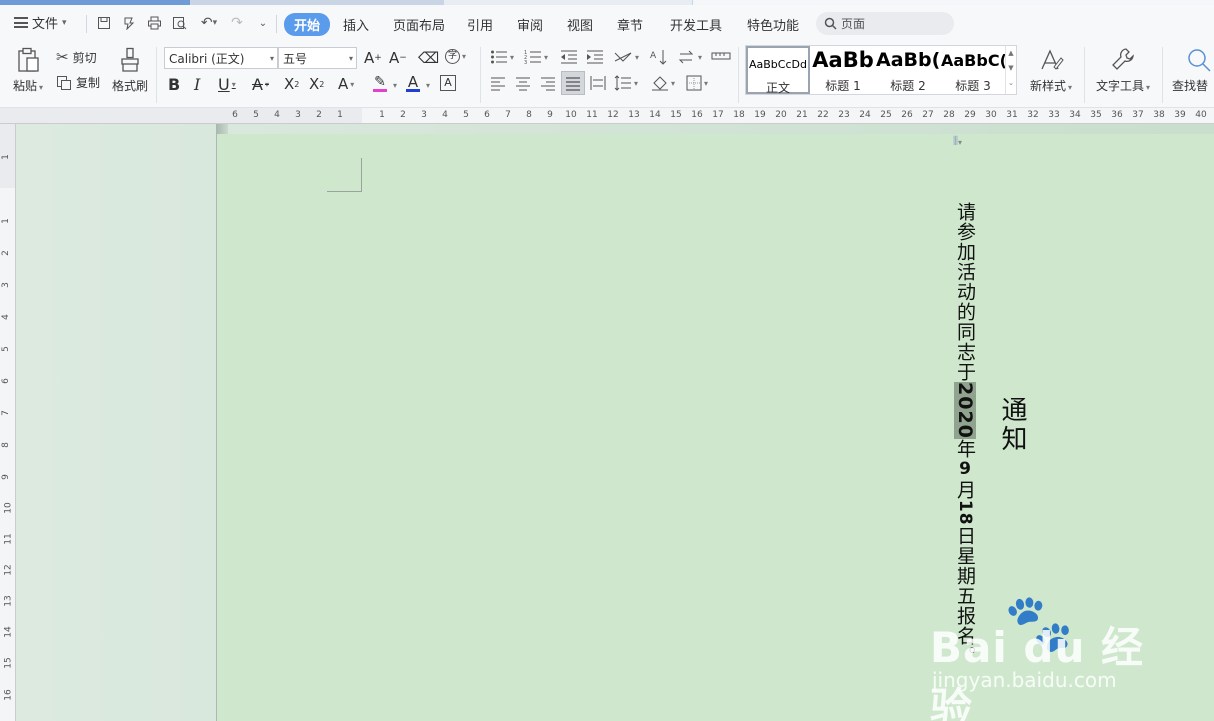  What do you see at coordinates (598, 83) in the screenshot?
I see `distributed-align-icon` at bounding box center [598, 83].